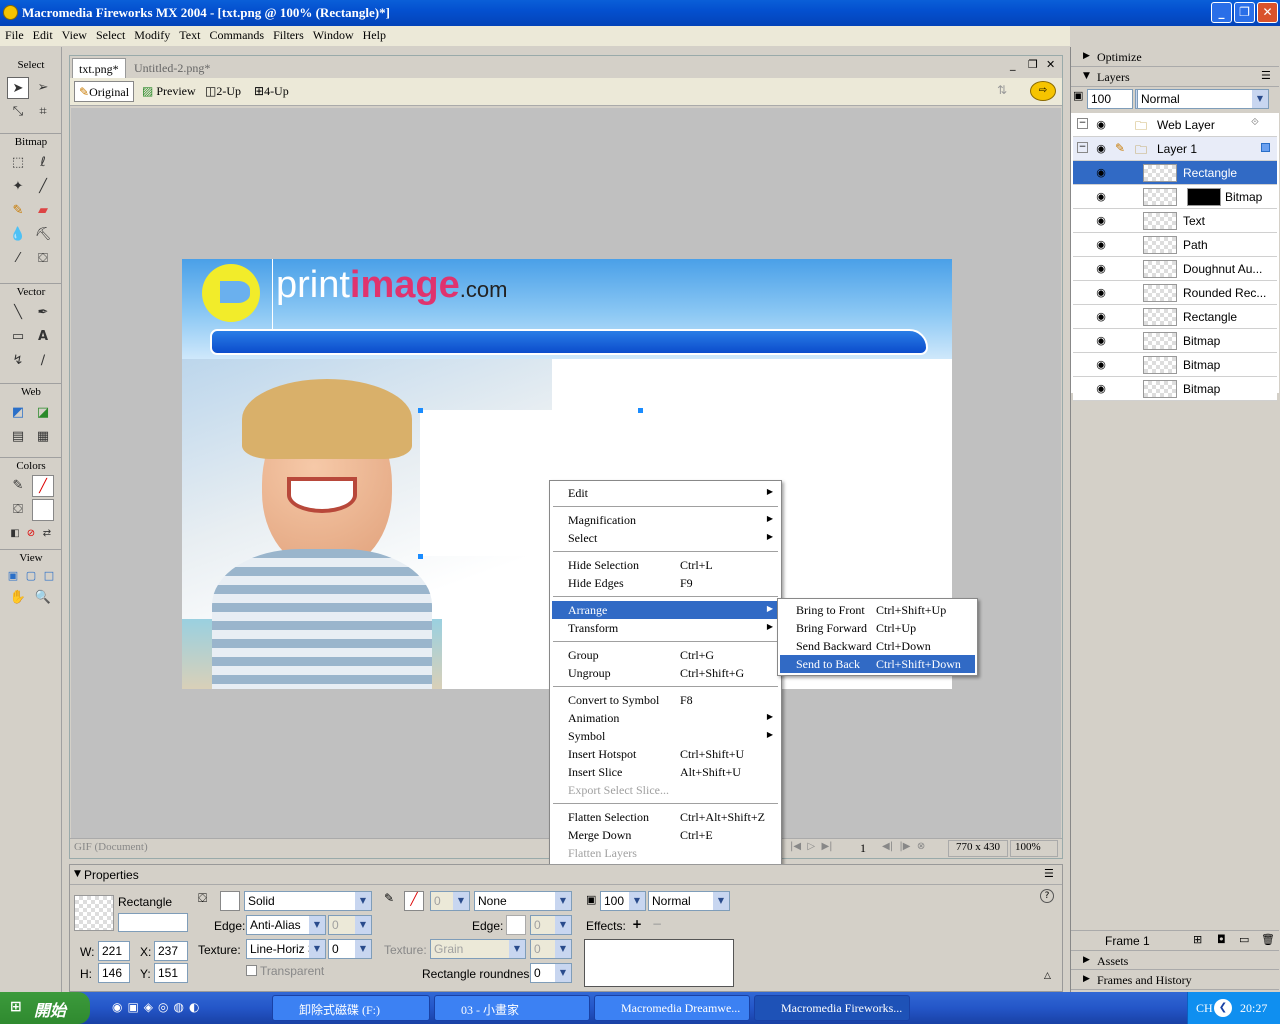 The width and height of the screenshot is (1280, 1024). Describe the element at coordinates (43, 413) in the screenshot. I see `slice-tool-icon: ◪` at that location.